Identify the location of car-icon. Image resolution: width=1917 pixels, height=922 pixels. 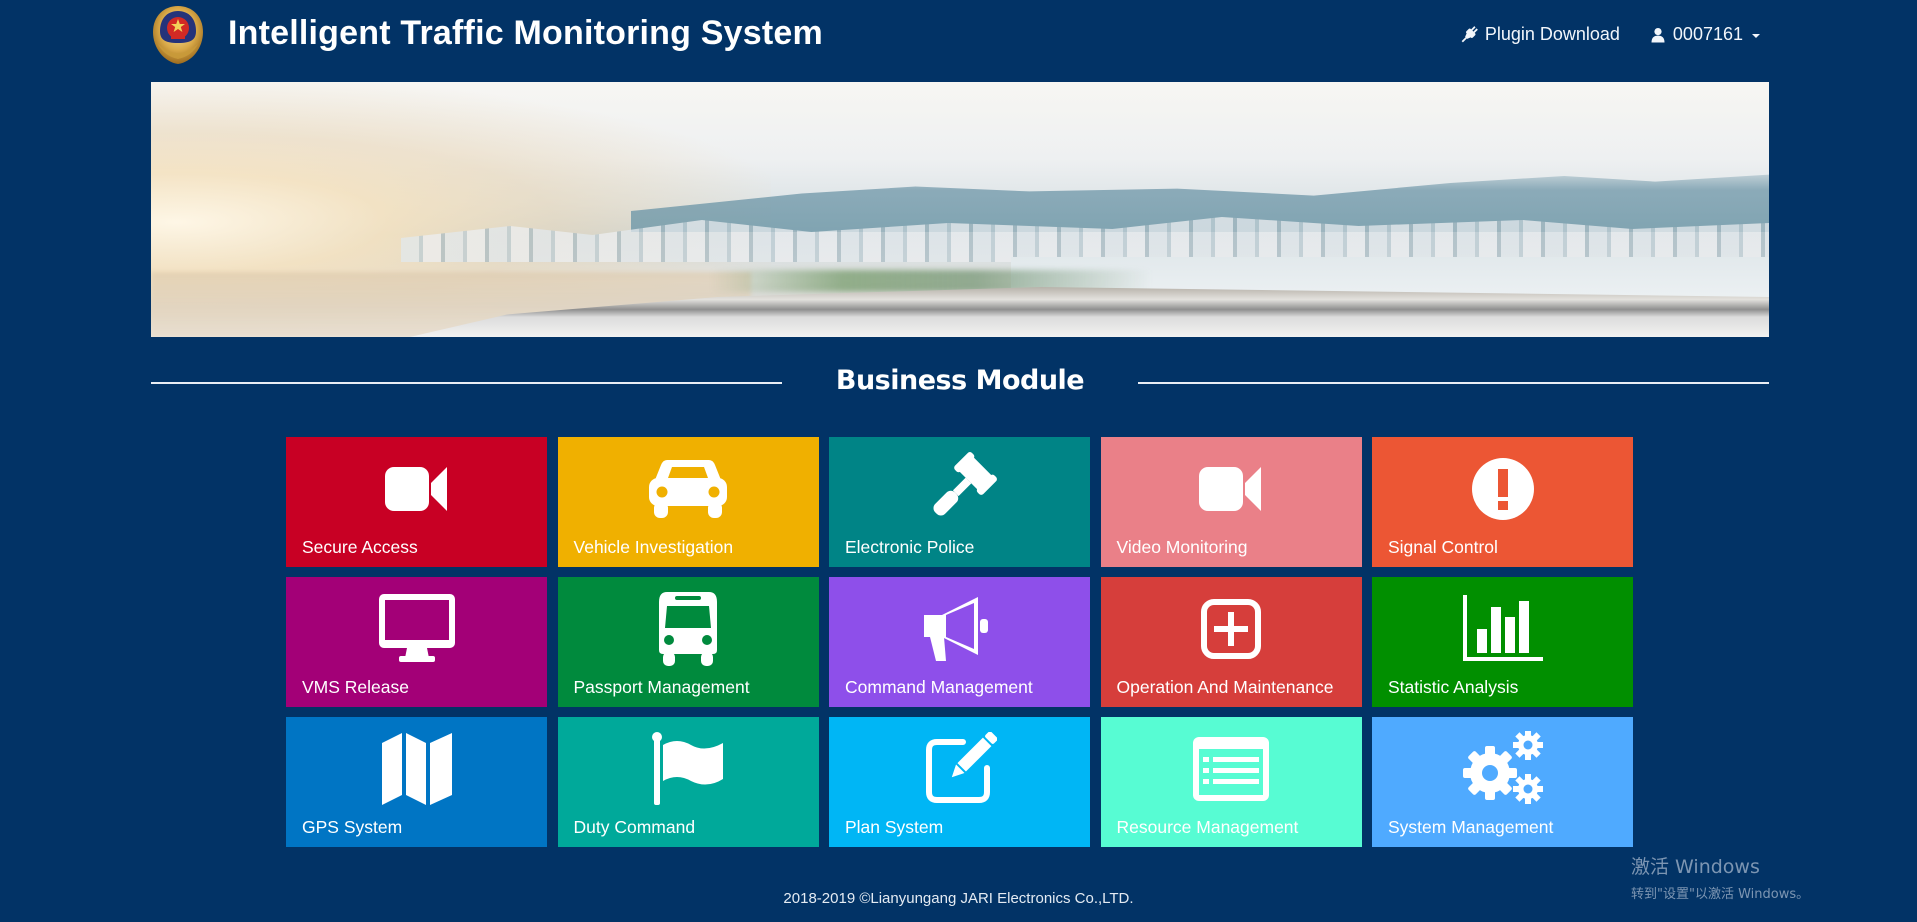
(688, 489).